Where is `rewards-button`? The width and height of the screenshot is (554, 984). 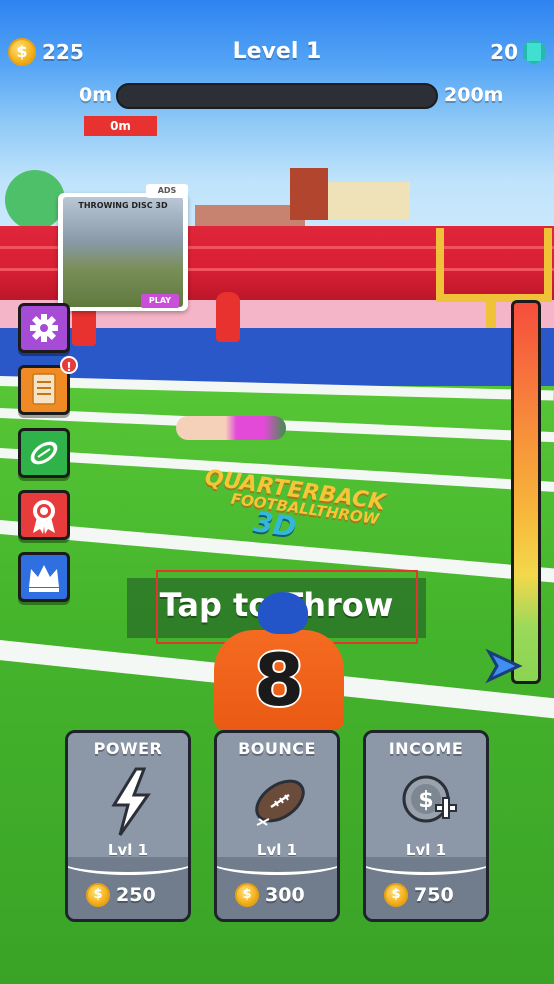
rewards-button is located at coordinates (44, 515).